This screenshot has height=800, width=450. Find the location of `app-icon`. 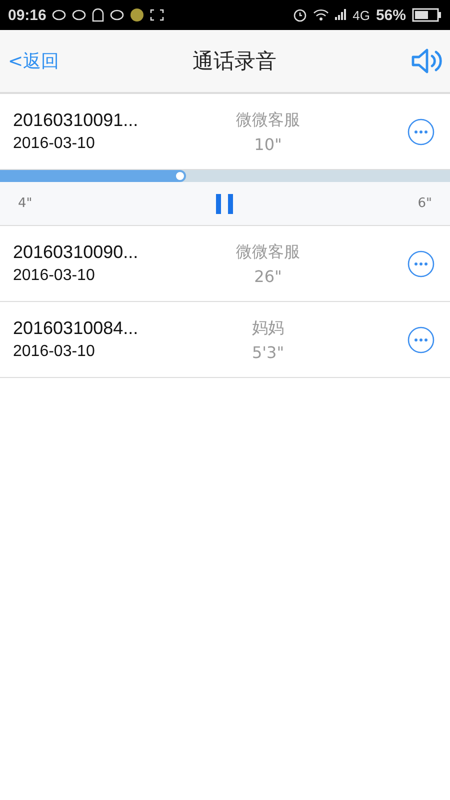

app-icon is located at coordinates (137, 15).